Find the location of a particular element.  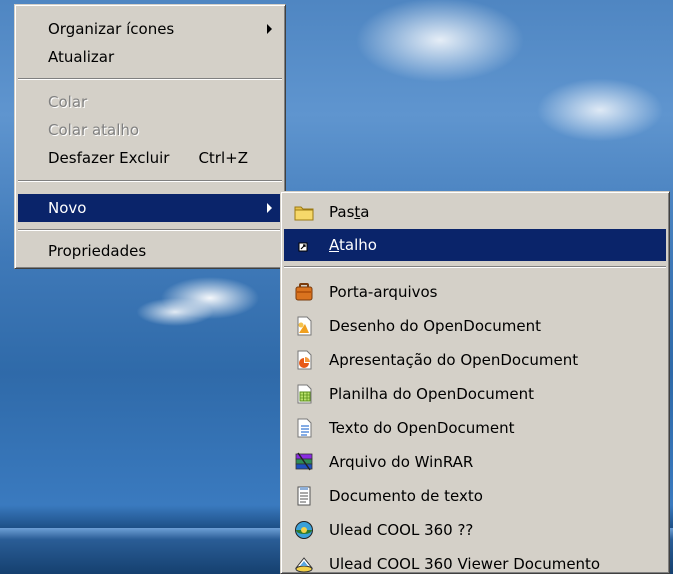

submenu-item-label: Arquivo do WinRAR is located at coordinates (401, 462).